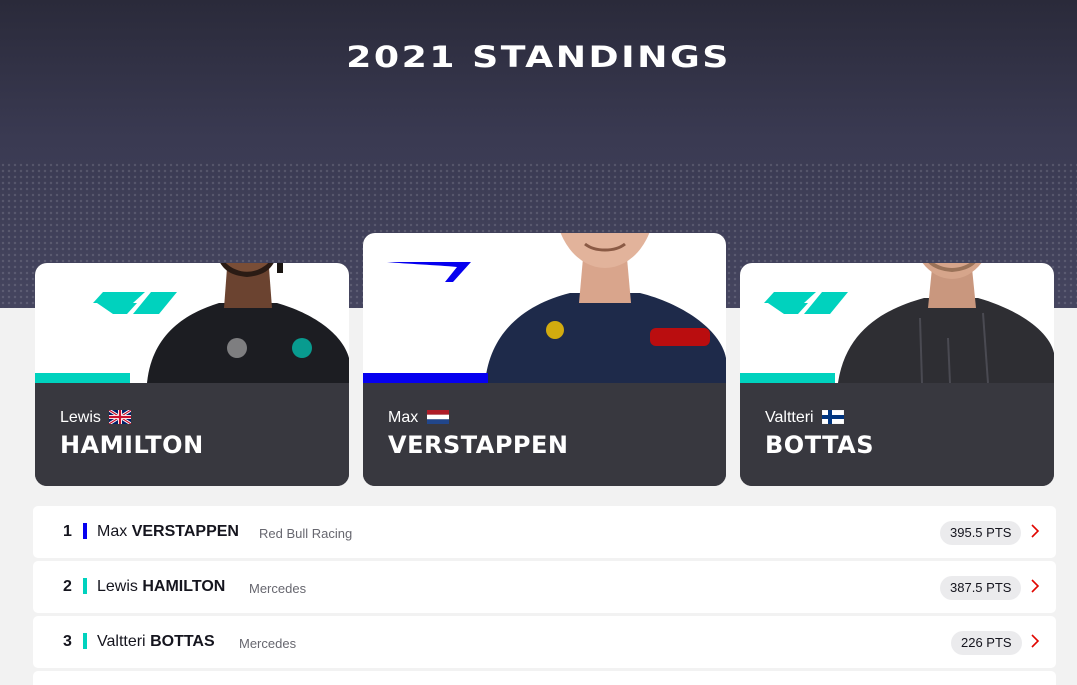 Image resolution: width=1077 pixels, height=685 pixels. I want to click on driver-card-verstappen: Max VERSTAPPEN, so click(544, 359).